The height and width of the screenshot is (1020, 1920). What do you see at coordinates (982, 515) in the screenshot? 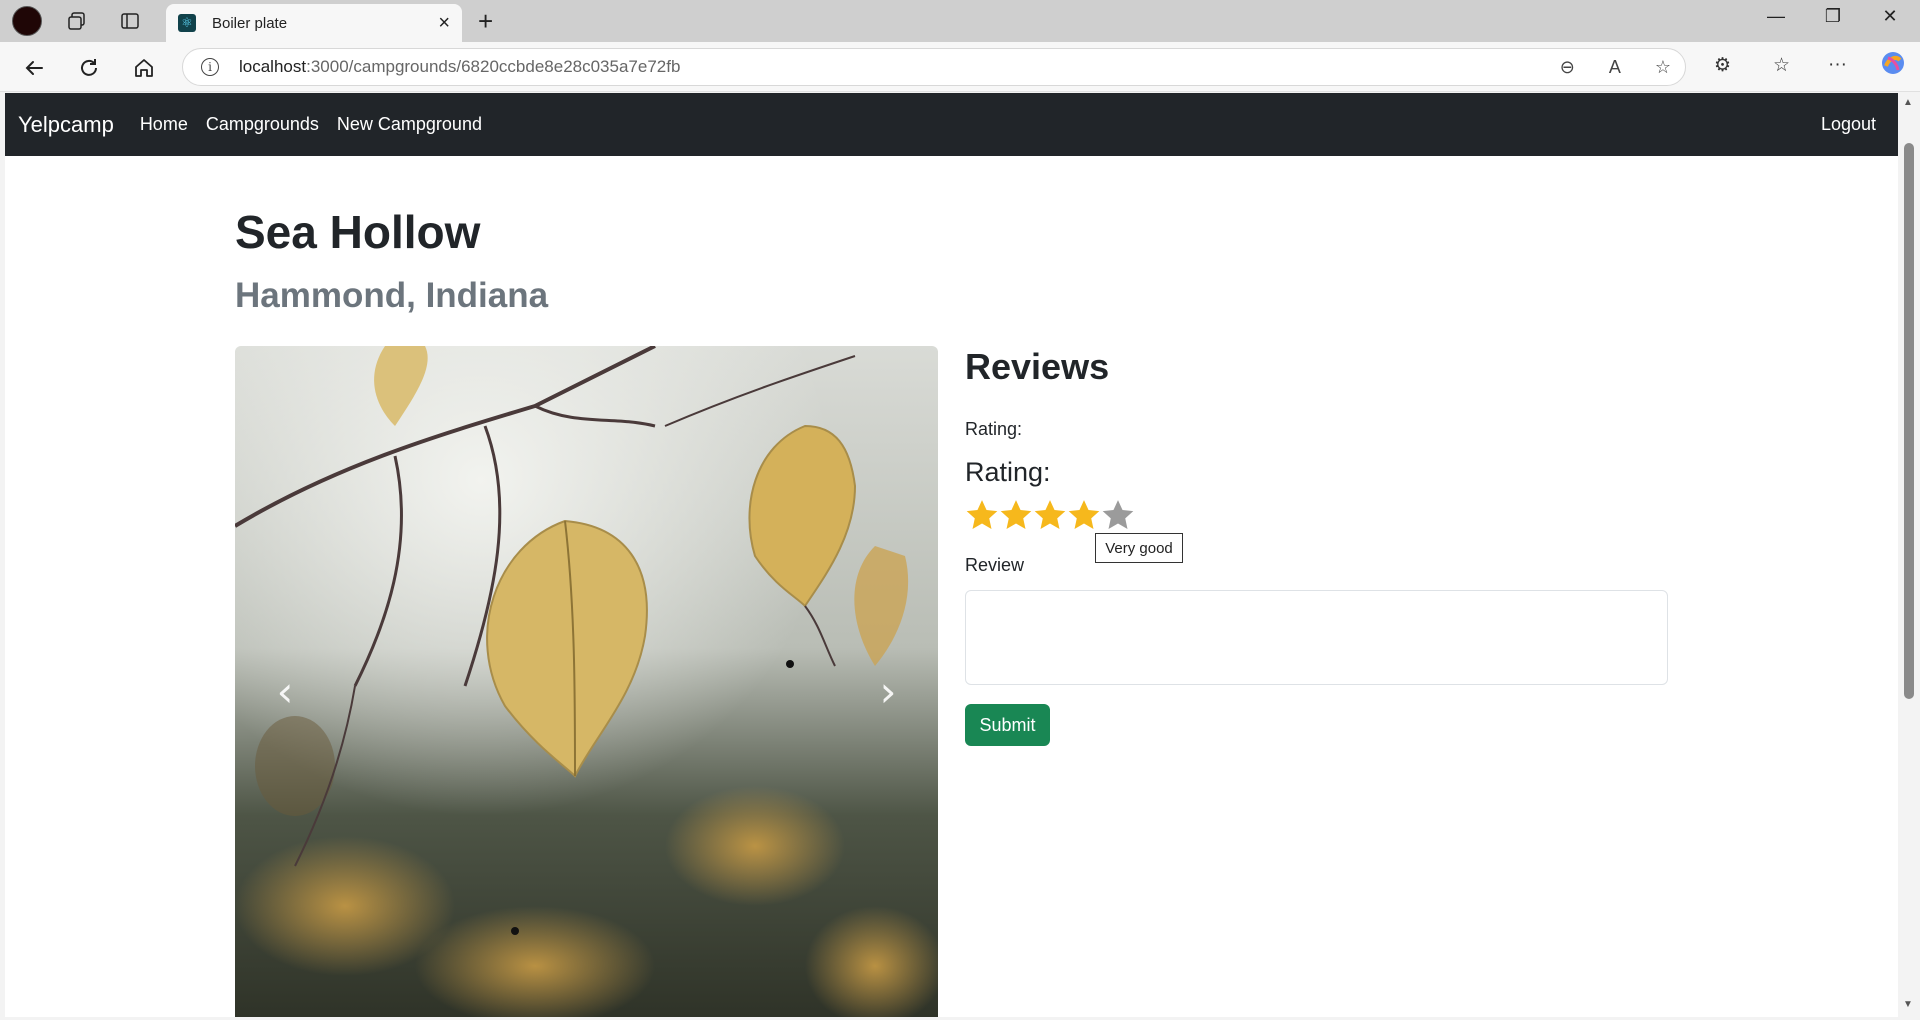
I see `star-1-icon` at bounding box center [982, 515].